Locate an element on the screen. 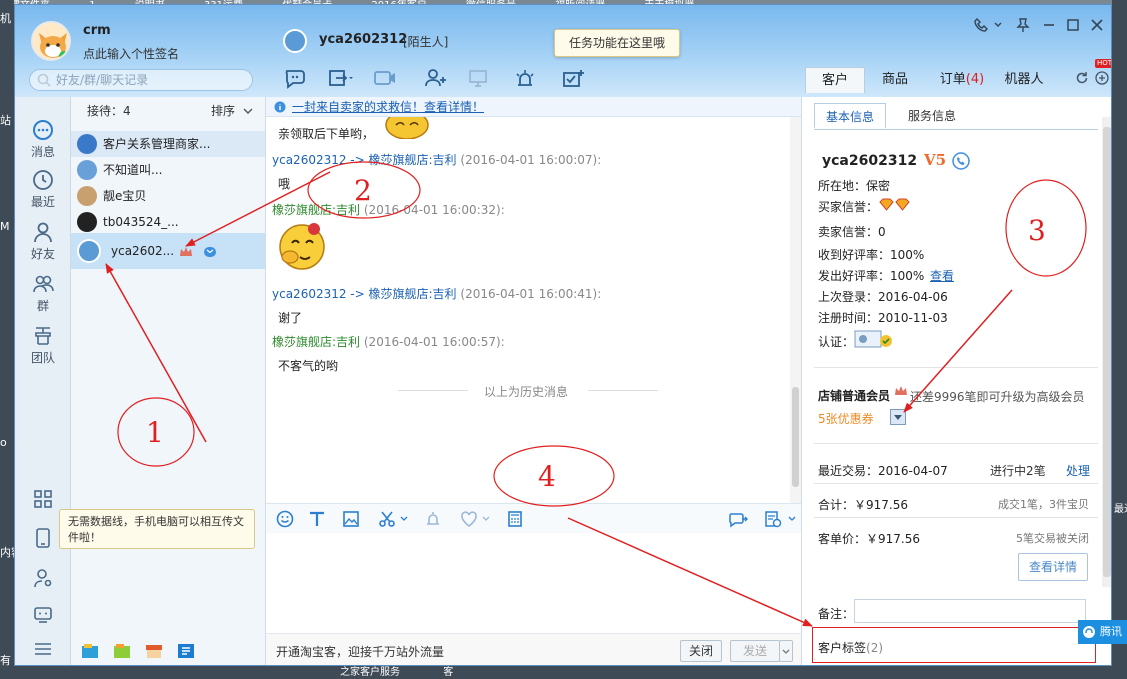 Image resolution: width=1127 pixels, height=679 pixels. note-input is located at coordinates (970, 611).